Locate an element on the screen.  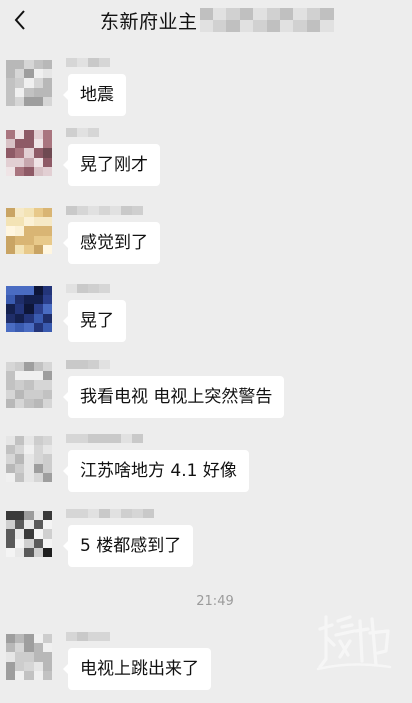
title-redaction is located at coordinates (266, 20).